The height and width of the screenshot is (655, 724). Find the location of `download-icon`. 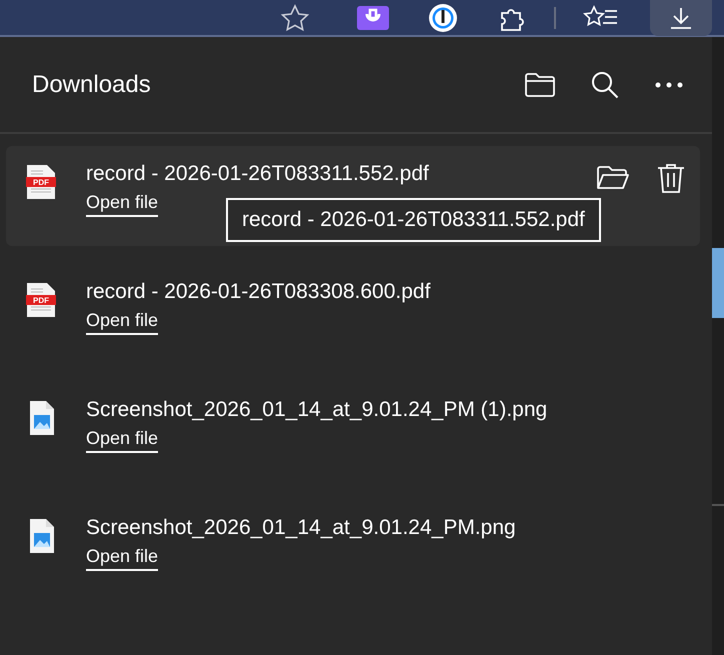

download-icon is located at coordinates (681, 18).